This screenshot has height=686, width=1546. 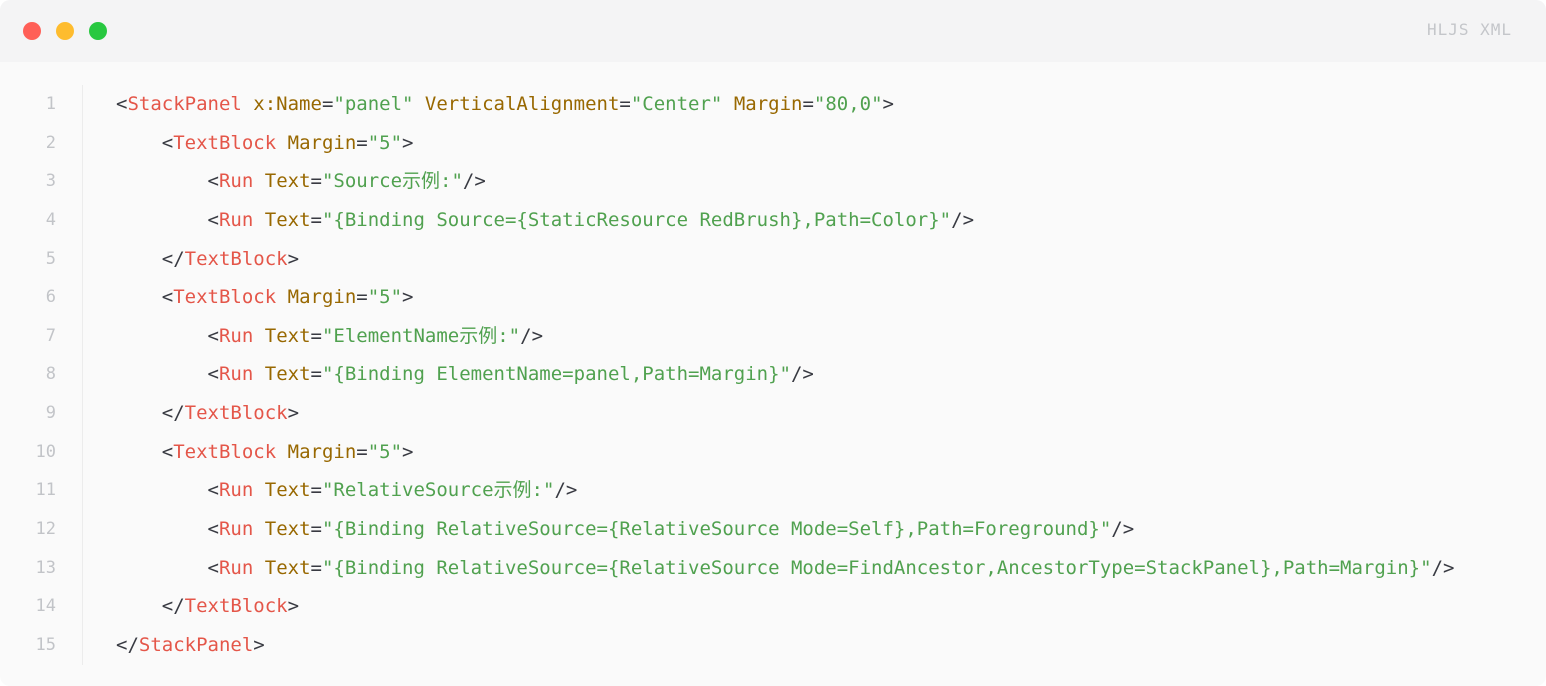 I want to click on line-number: 14, so click(x=45, y=606).